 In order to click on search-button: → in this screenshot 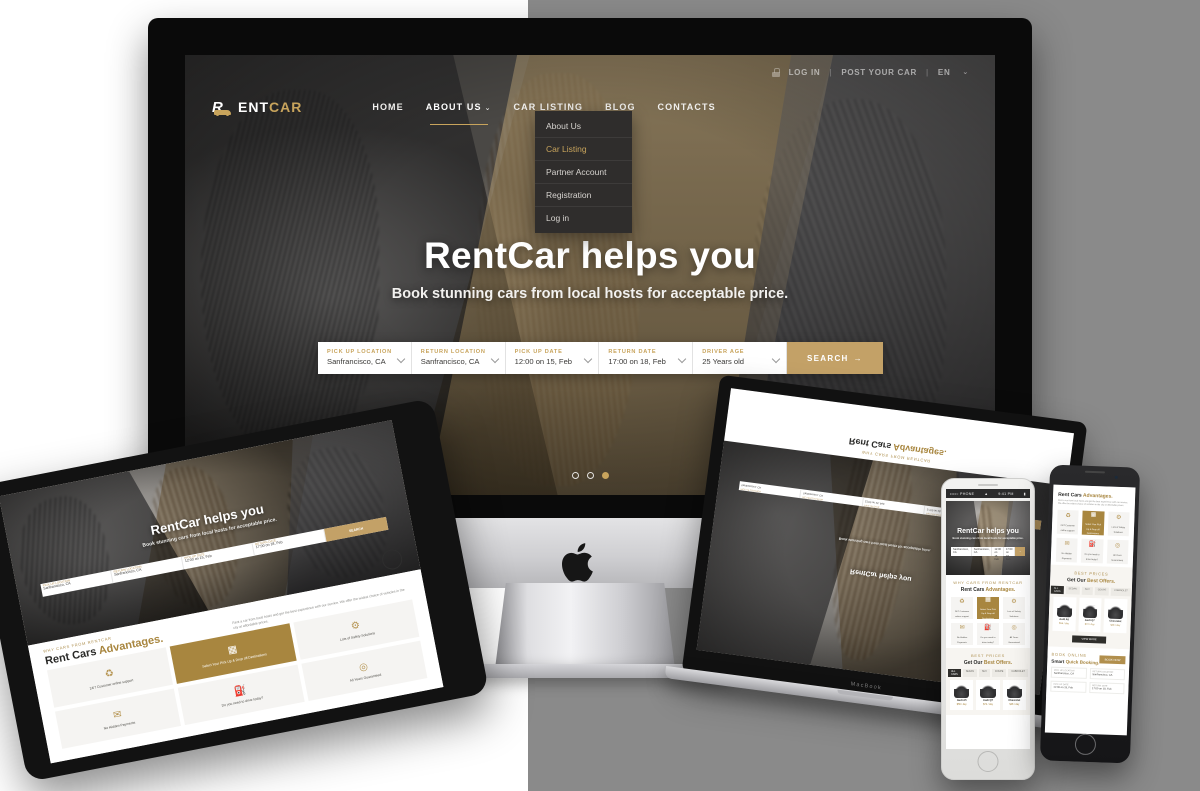, I will do `click(1020, 551)`.